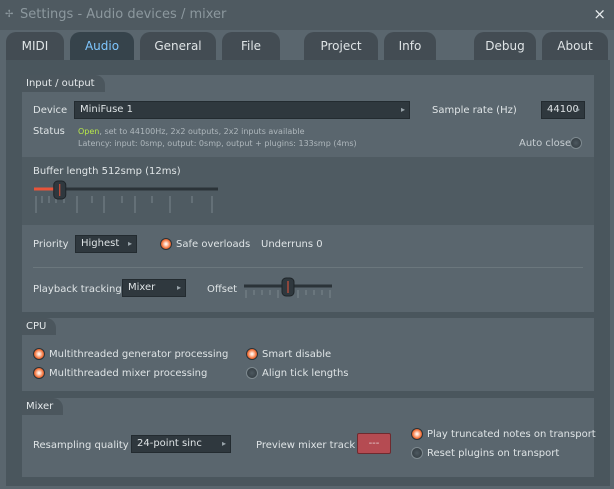 This screenshot has height=489, width=614. What do you see at coordinates (128, 373) in the screenshot?
I see `multi-mixer-label: Multithreaded mixer processing` at bounding box center [128, 373].